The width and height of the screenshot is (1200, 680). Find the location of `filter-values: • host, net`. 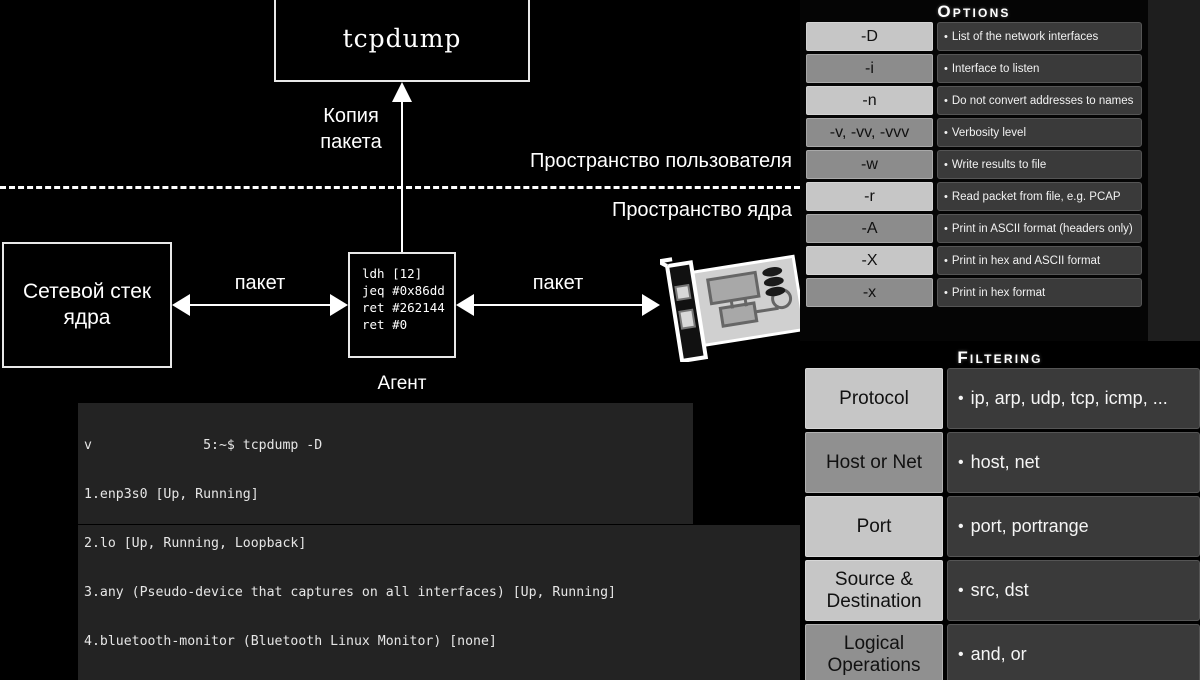

filter-values: • host, net is located at coordinates (1073, 462).